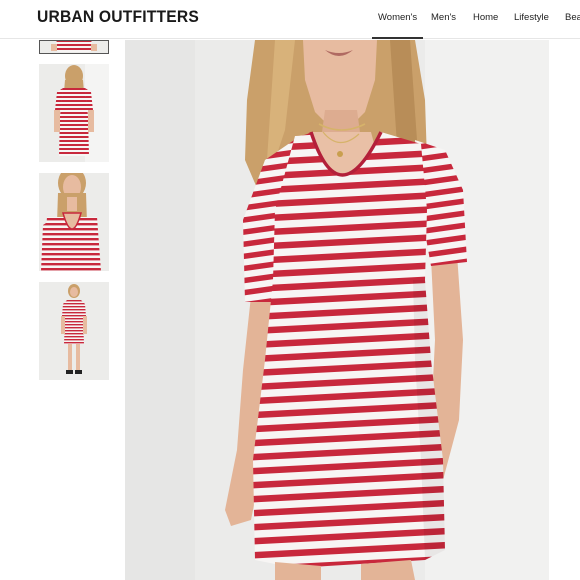  Describe the element at coordinates (443, 25) in the screenshot. I see `nav-item-mens: Men's` at that location.